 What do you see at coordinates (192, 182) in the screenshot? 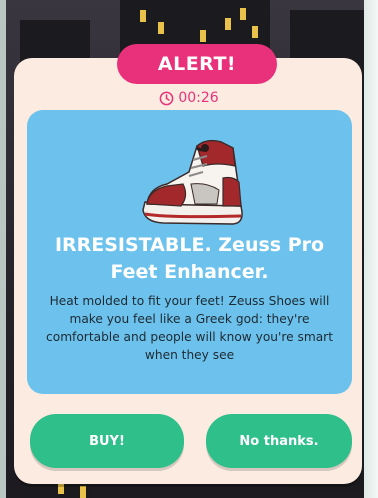
I see `sneaker-icon` at bounding box center [192, 182].